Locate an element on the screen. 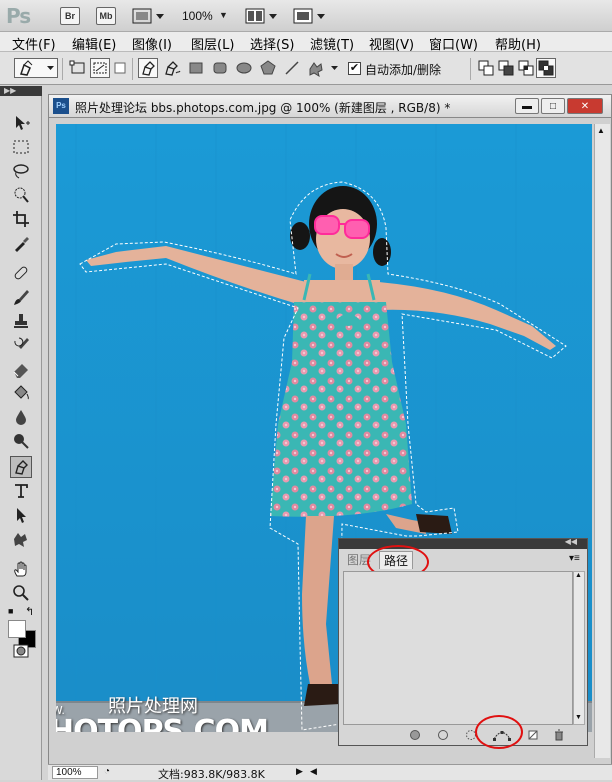  status-menu-arrow-icon: ▶ is located at coordinates (299, 771).